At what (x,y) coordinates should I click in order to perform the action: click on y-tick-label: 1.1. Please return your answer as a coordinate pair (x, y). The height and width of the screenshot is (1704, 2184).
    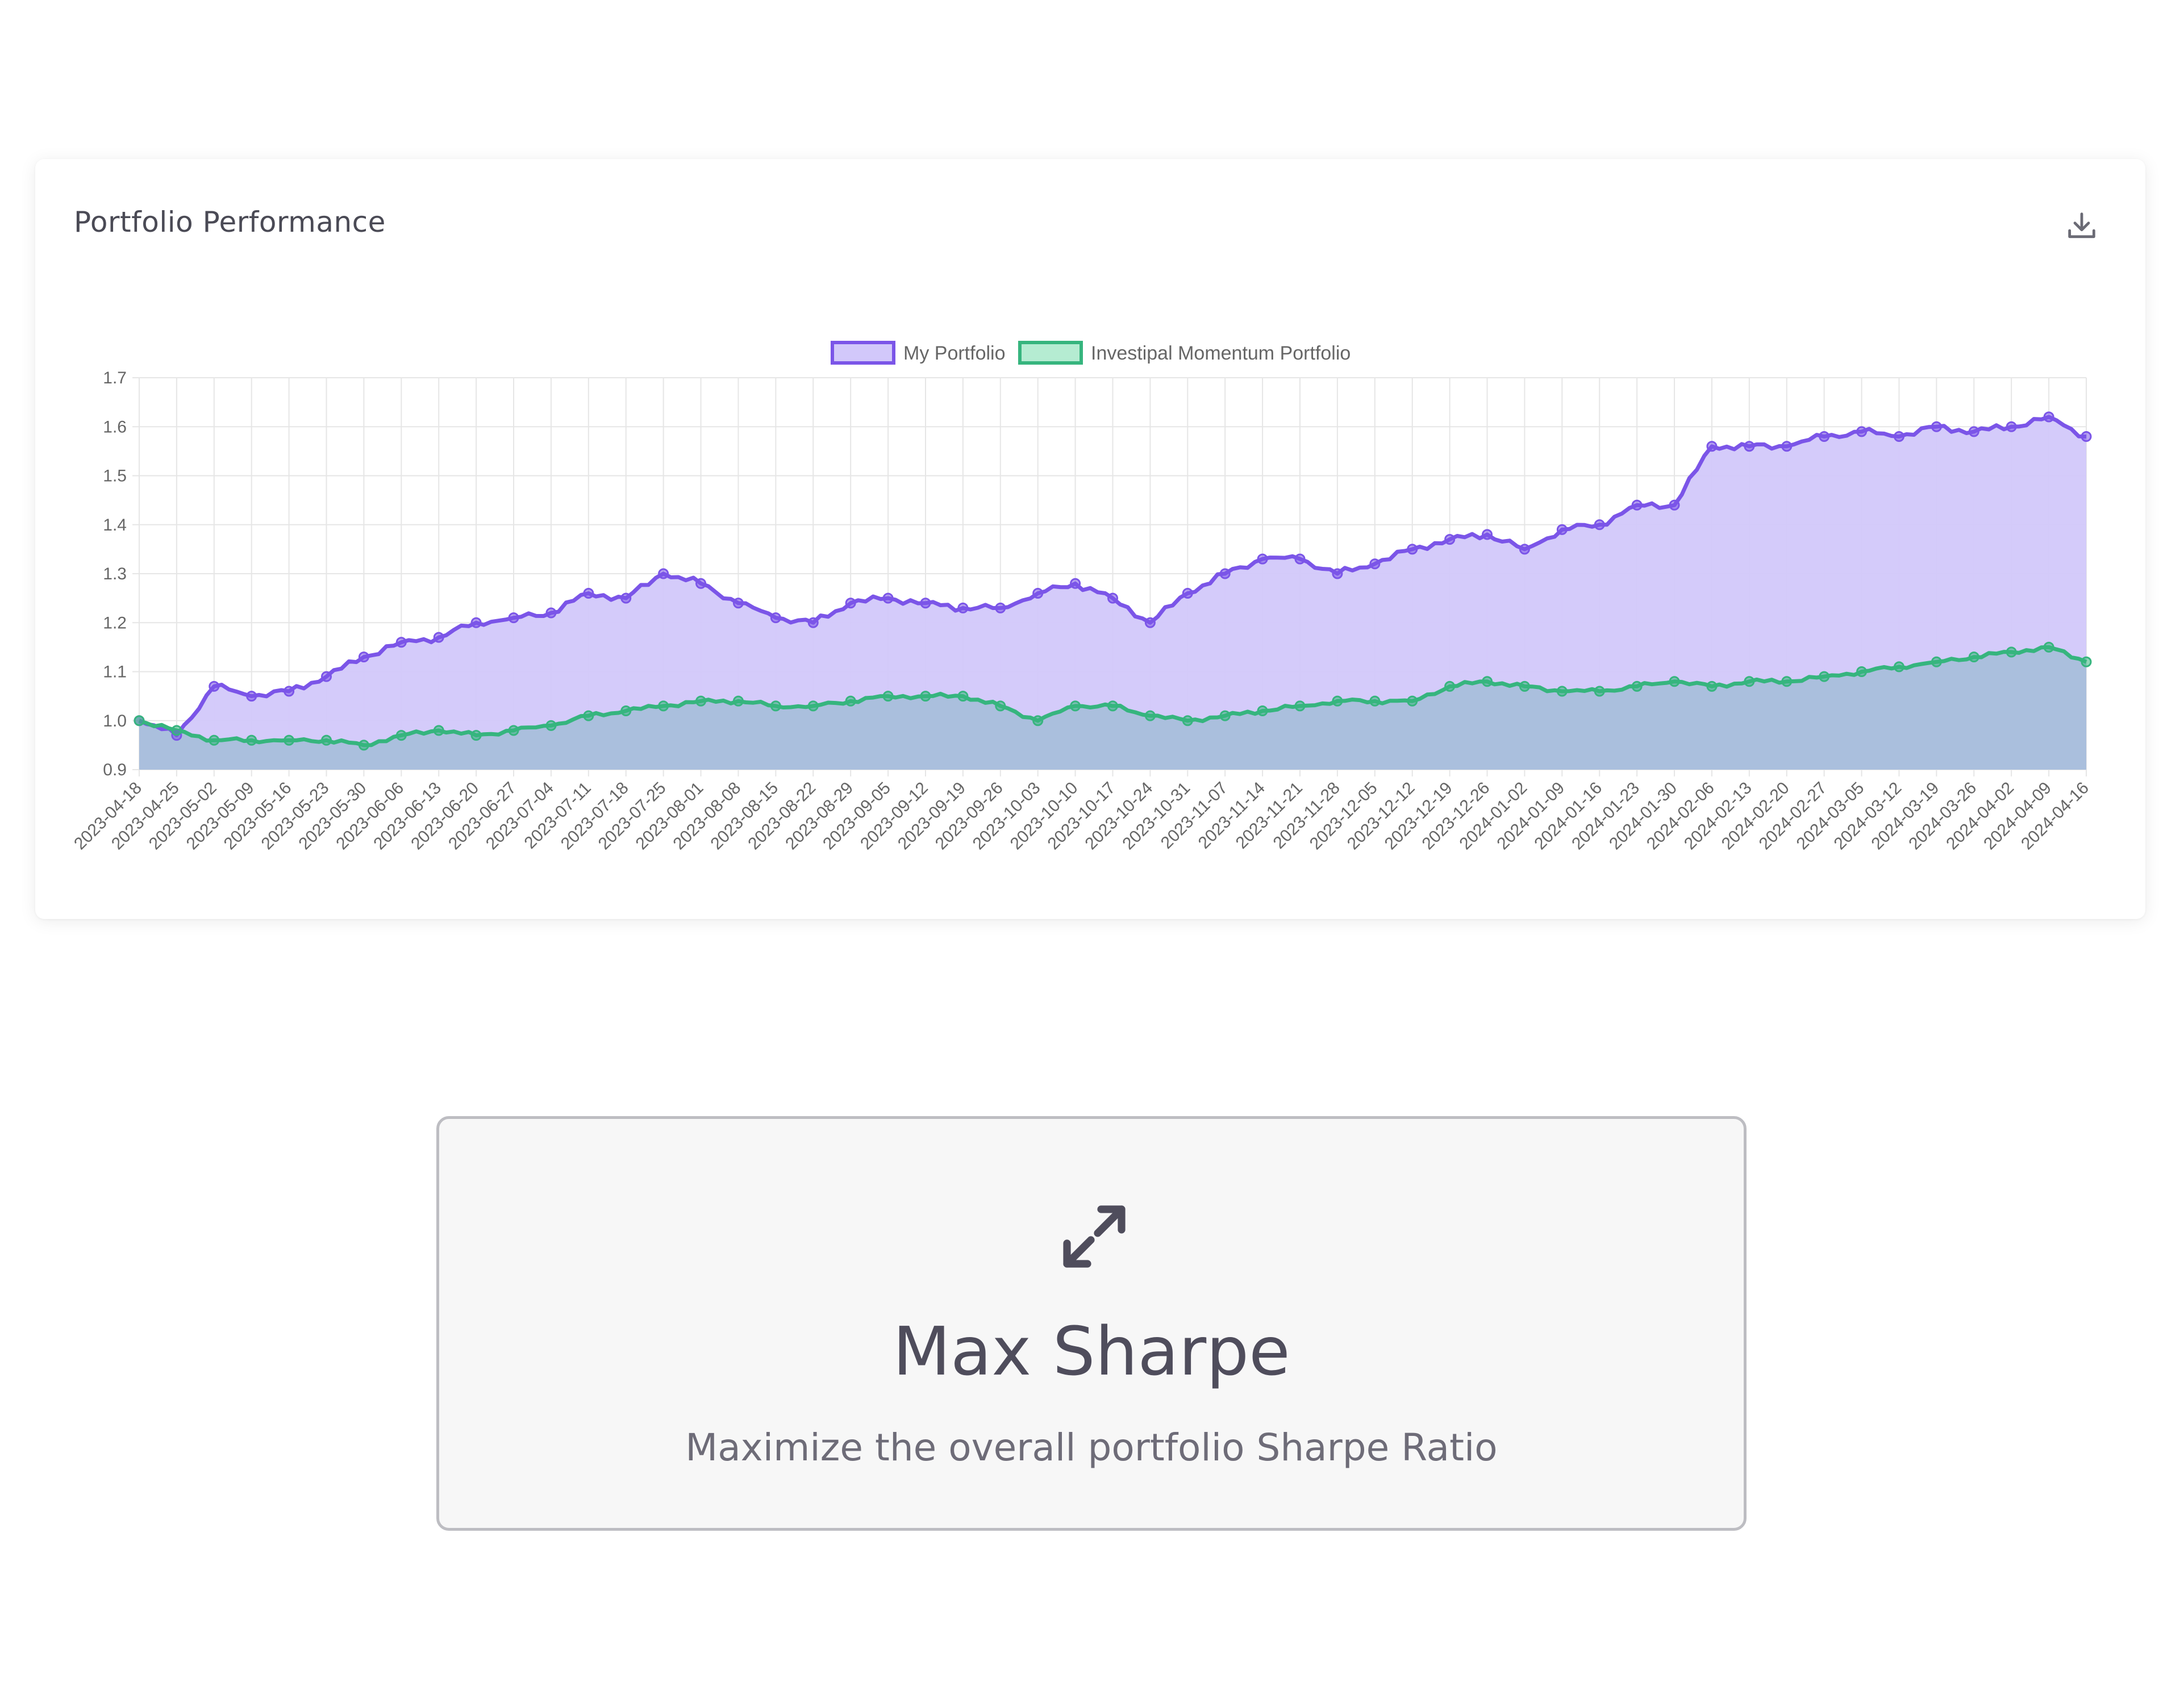
    Looking at the image, I should click on (115, 672).